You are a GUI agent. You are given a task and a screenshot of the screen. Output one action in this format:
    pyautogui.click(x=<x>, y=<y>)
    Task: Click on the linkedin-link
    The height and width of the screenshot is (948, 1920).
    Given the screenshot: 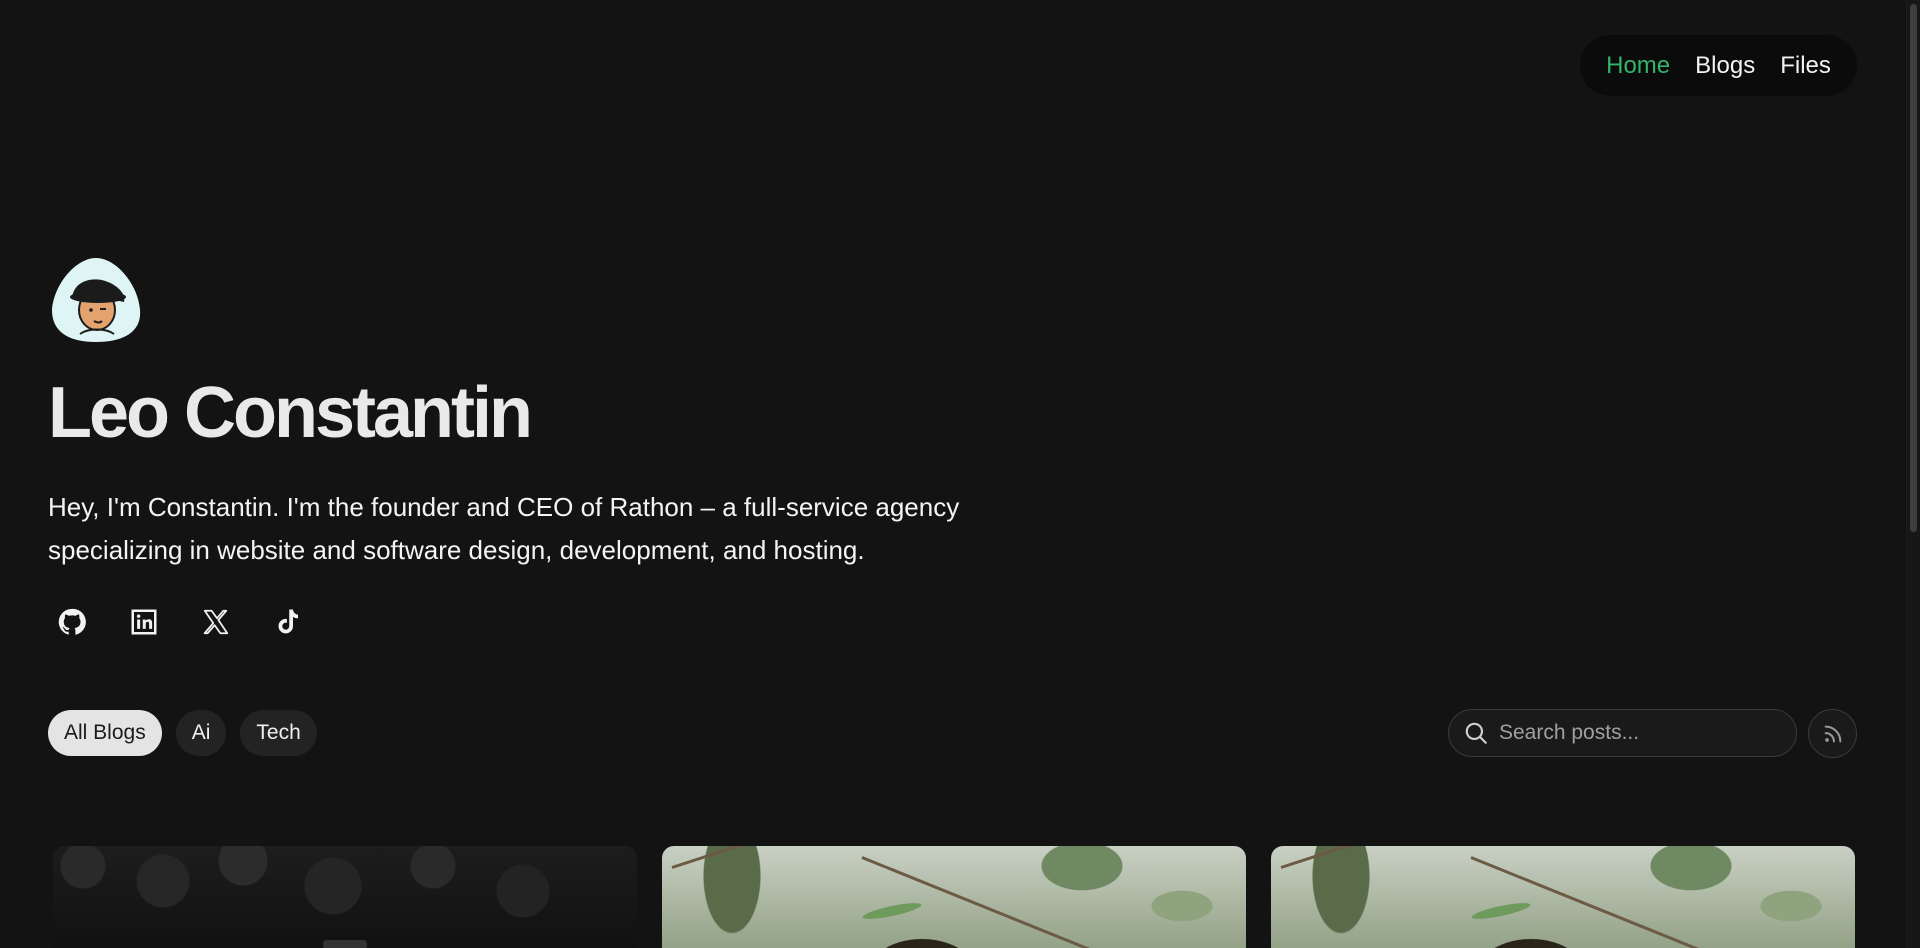 What is the action you would take?
    pyautogui.click(x=144, y=622)
    